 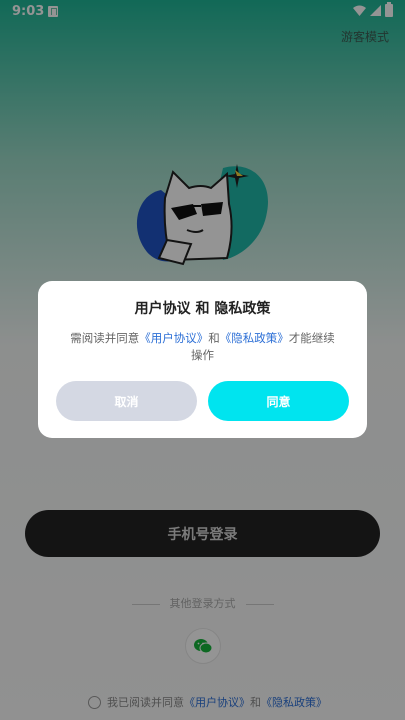 What do you see at coordinates (173, 338) in the screenshot?
I see `dialog-user-agreement-link: 《用户协议》` at bounding box center [173, 338].